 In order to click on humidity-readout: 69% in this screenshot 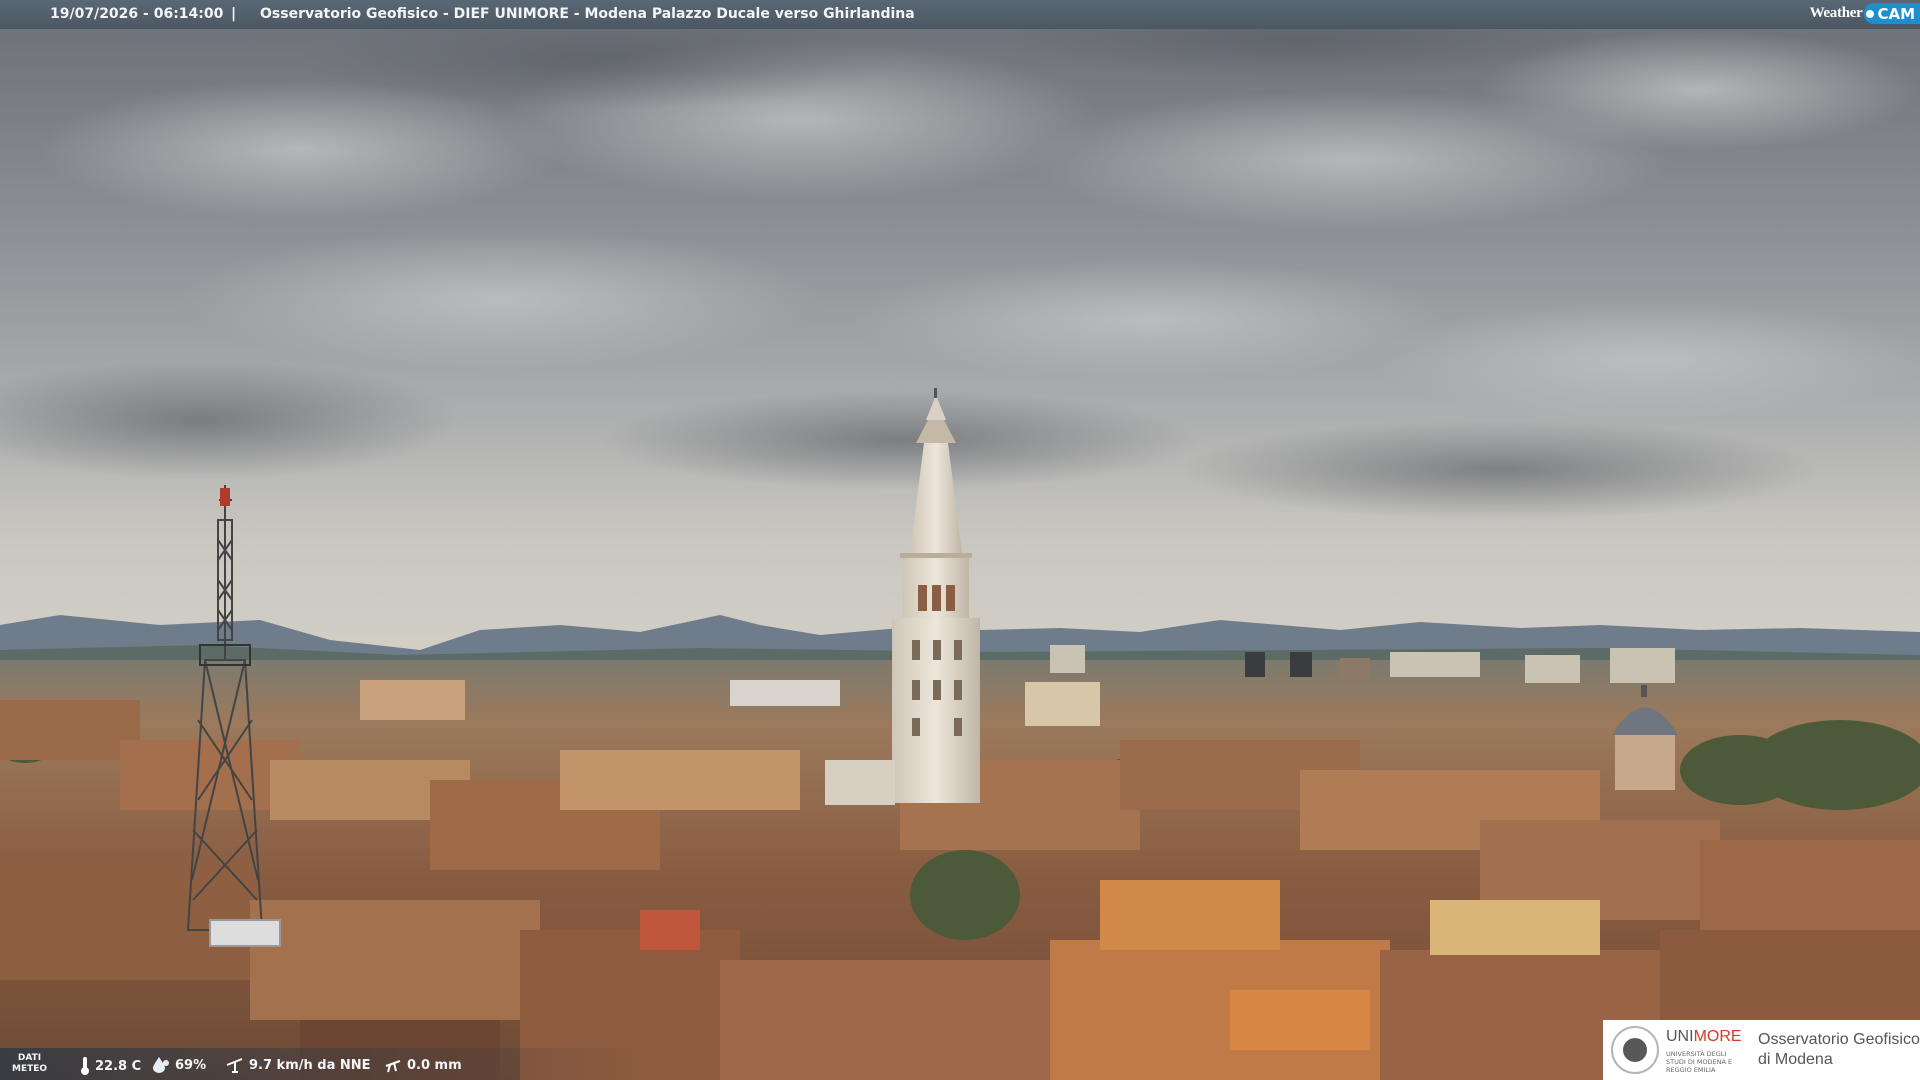, I will do `click(179, 1065)`.